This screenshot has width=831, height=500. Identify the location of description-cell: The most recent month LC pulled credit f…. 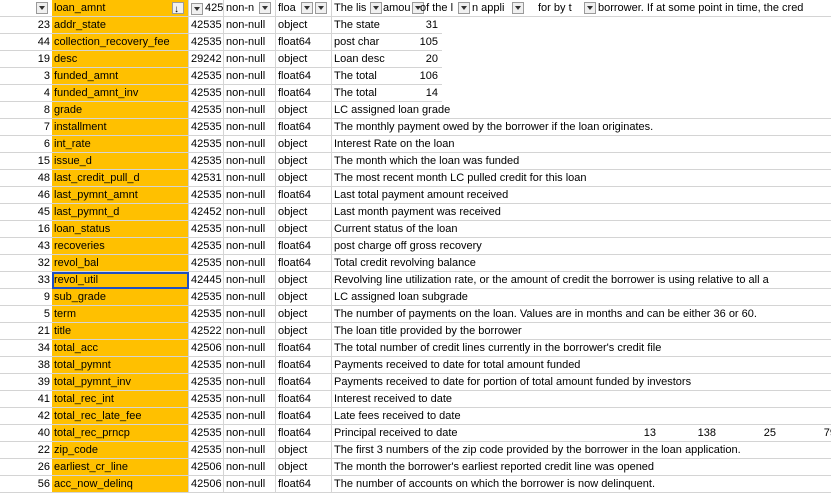
(581, 178).